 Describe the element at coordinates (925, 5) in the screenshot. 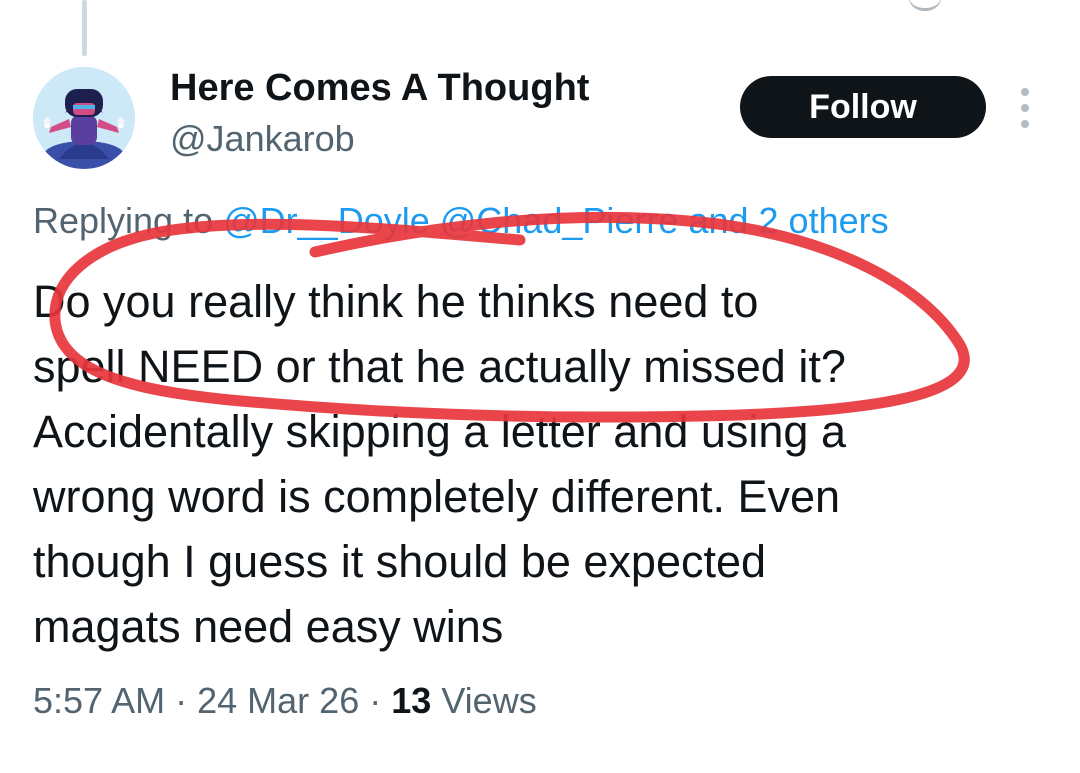

I see `cropped-icon-fragment` at that location.